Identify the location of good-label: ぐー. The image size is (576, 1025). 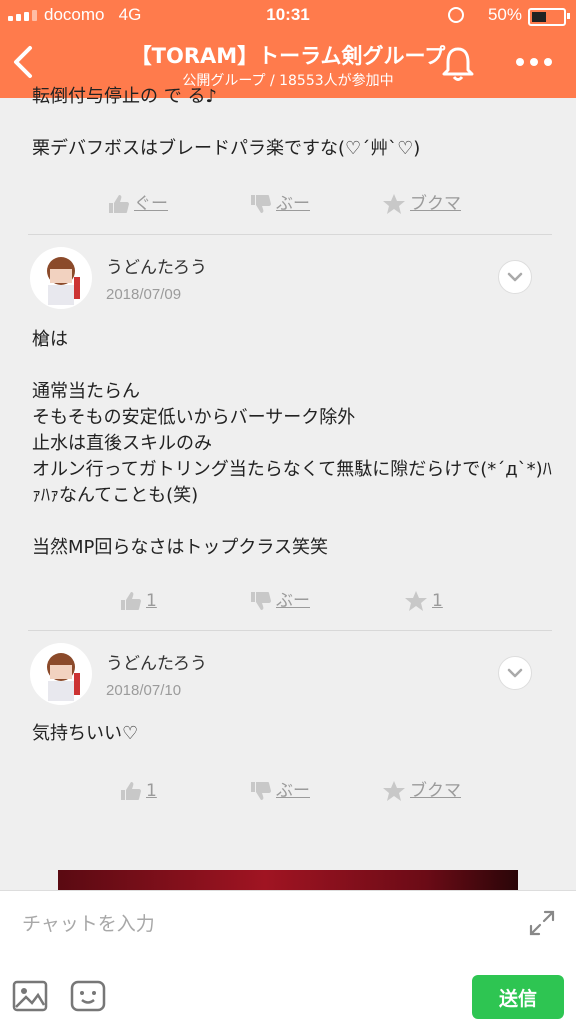
(151, 204).